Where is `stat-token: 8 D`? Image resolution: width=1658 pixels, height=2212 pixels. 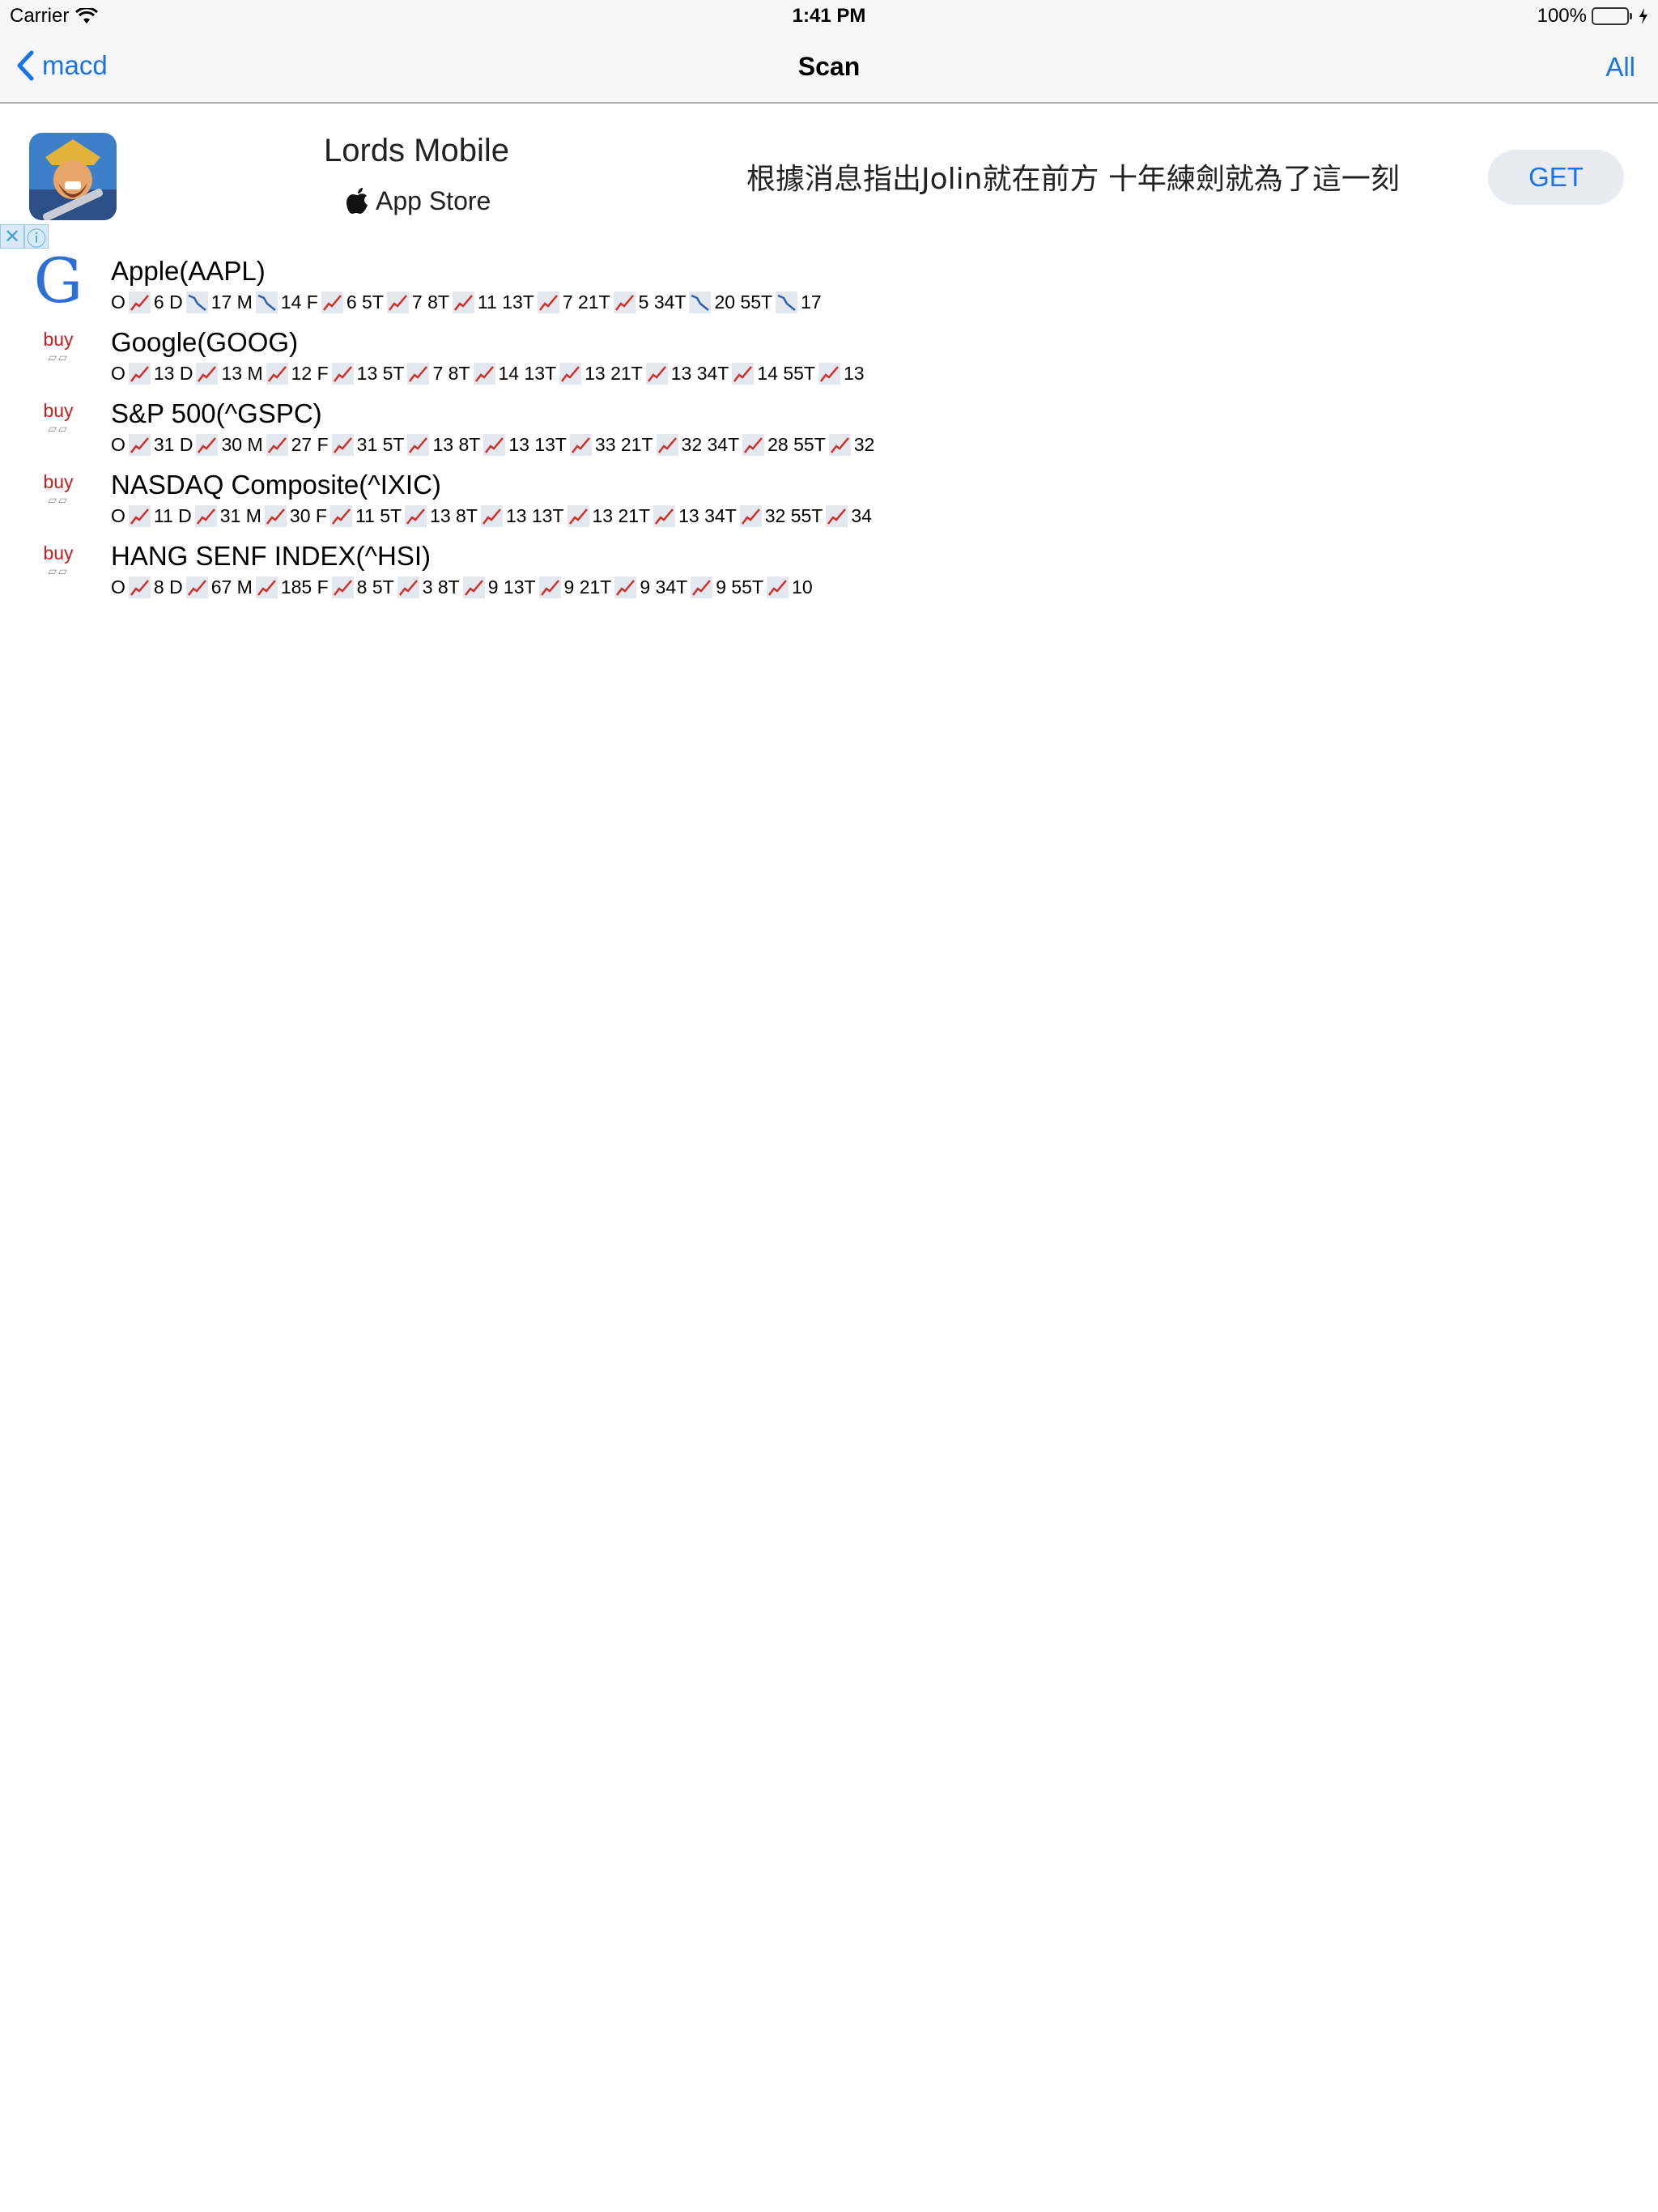
stat-token: 8 D is located at coordinates (182, 587).